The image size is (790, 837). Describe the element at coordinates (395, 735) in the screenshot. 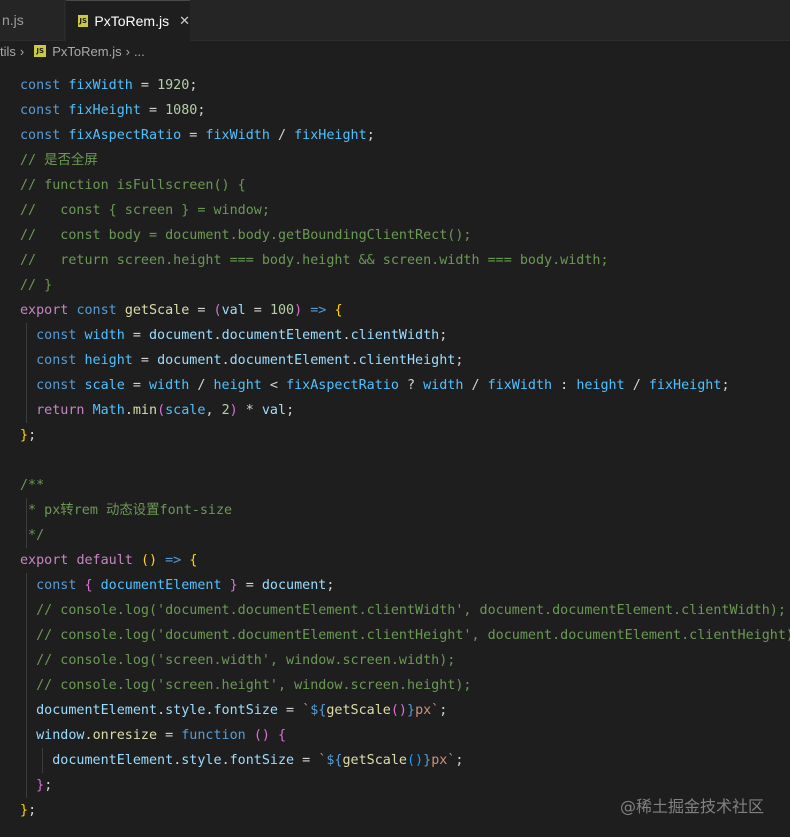

I see `code-line: window.onresize = function () {` at that location.